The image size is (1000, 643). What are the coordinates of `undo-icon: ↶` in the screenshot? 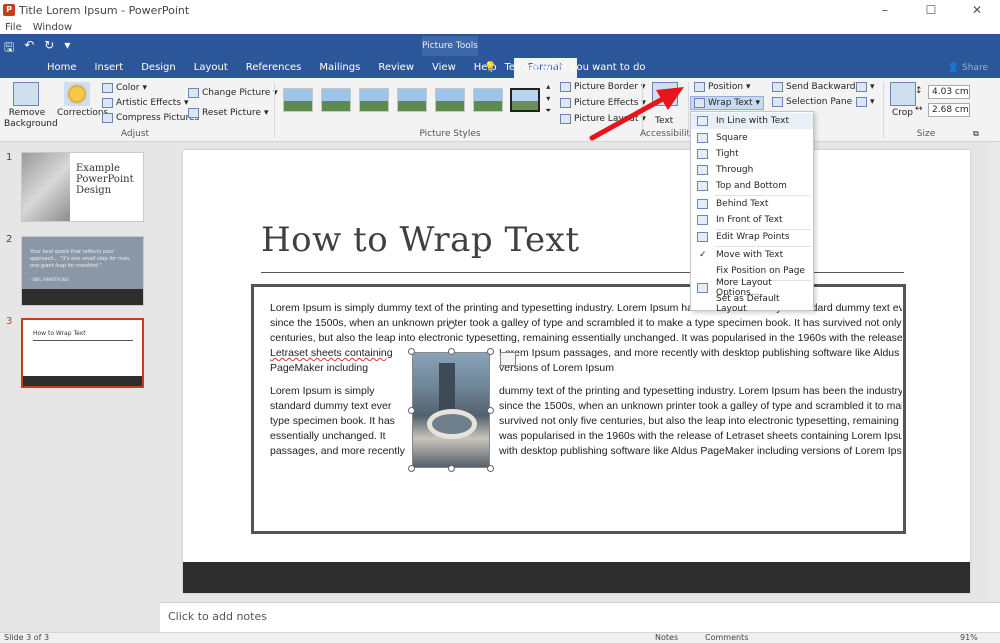 It's located at (29, 48).